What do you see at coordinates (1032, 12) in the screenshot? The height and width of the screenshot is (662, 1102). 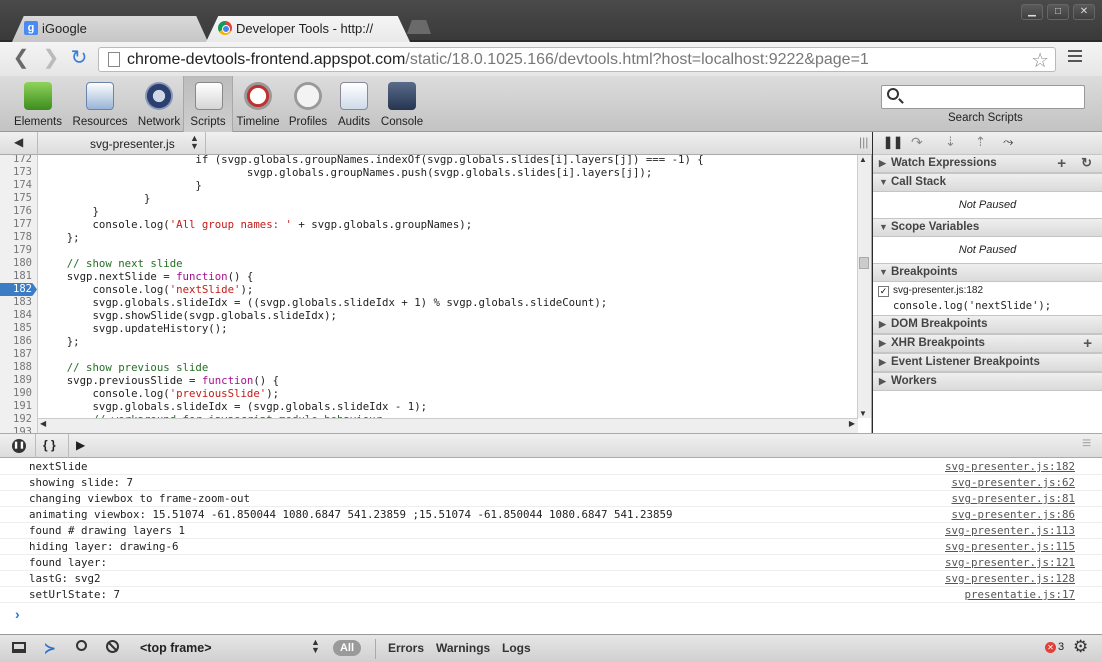 I see `minimize-button: ▁` at bounding box center [1032, 12].